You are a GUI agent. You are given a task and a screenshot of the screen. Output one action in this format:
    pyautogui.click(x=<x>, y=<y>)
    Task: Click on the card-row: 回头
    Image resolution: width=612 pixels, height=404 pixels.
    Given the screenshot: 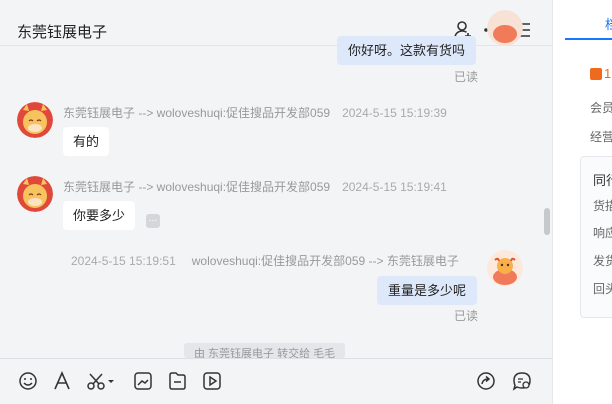 What is the action you would take?
    pyautogui.click(x=602, y=289)
    